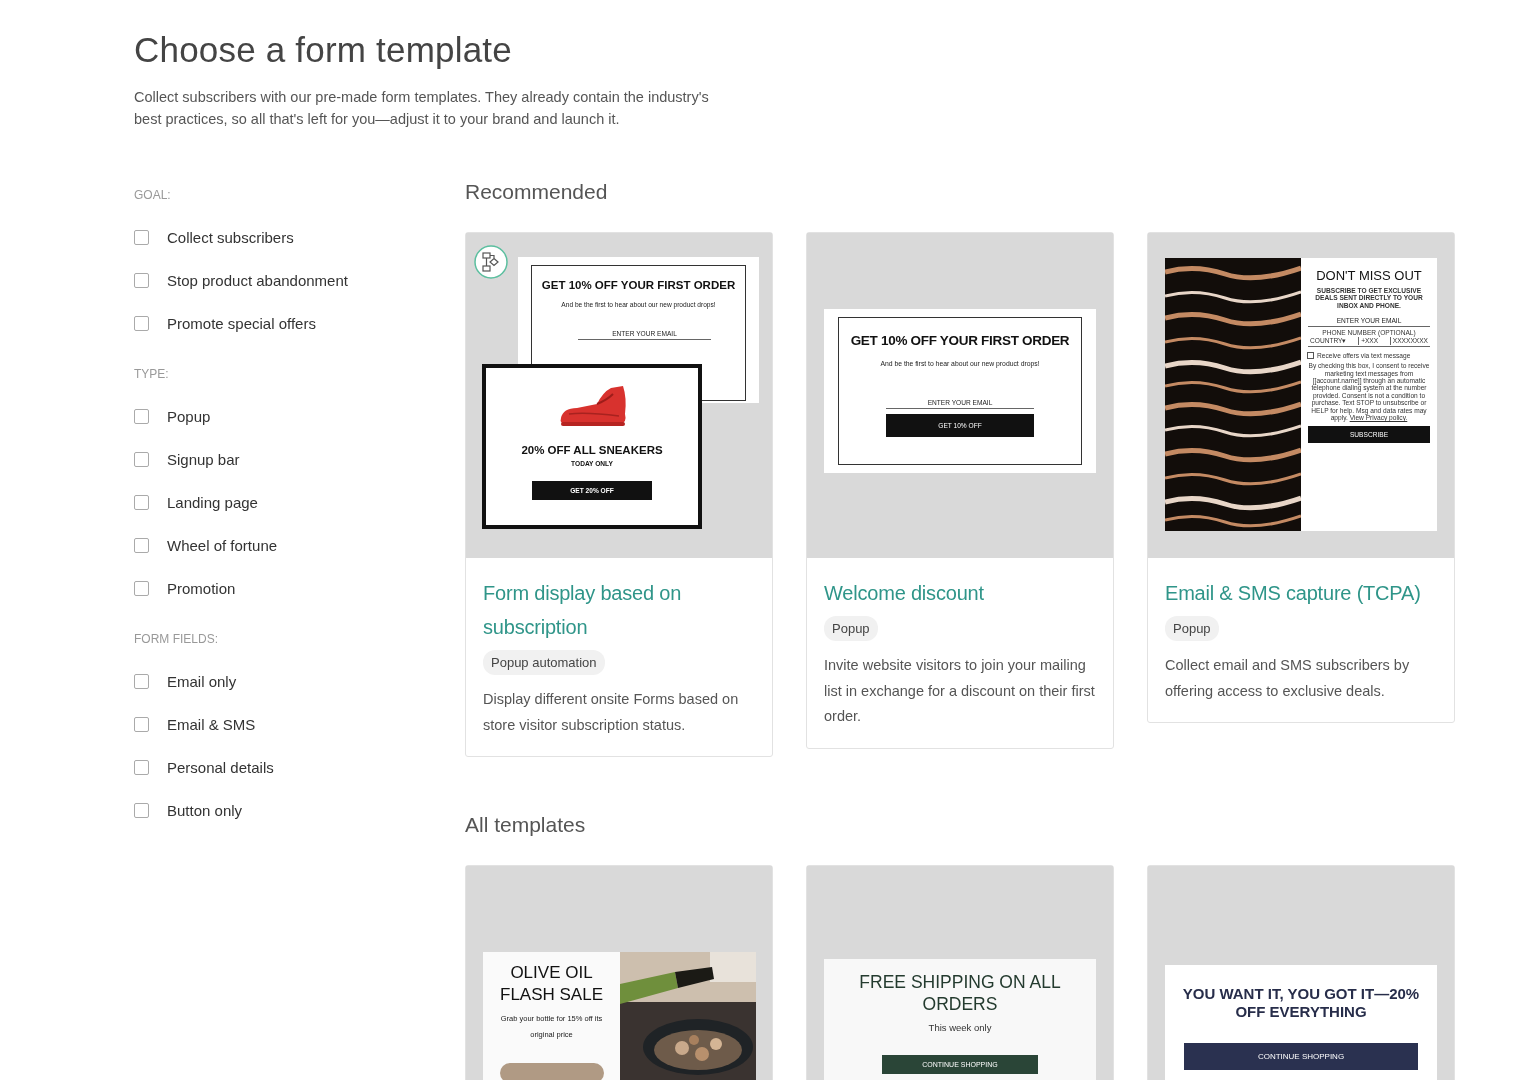 The height and width of the screenshot is (1080, 1534). I want to click on form-heading: OLIVE OIL FLASH SALE, so click(551, 984).